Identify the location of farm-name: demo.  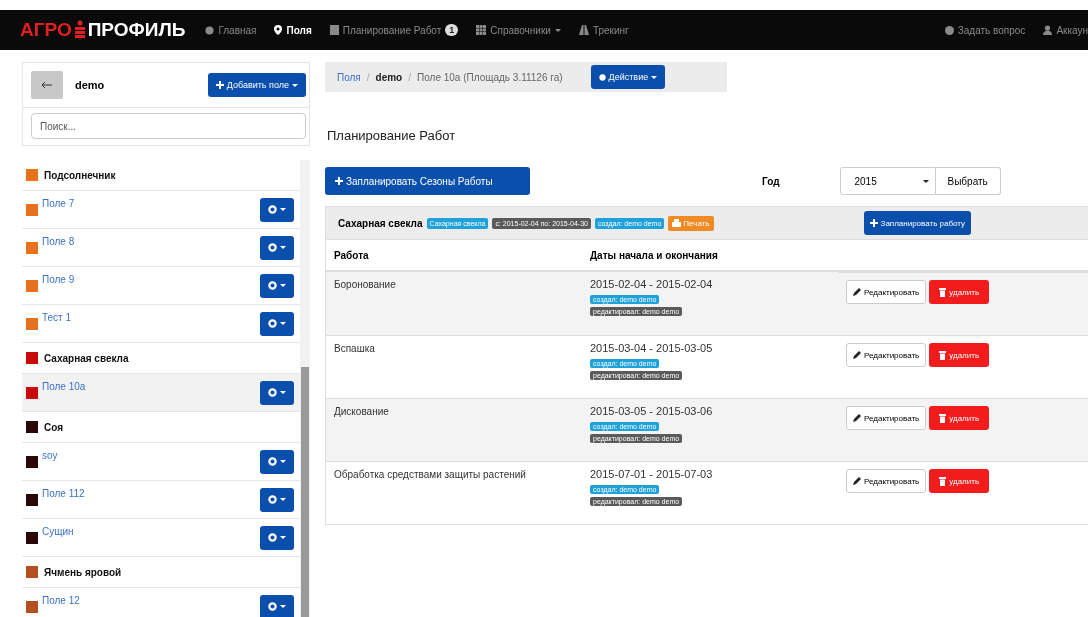
(90, 85).